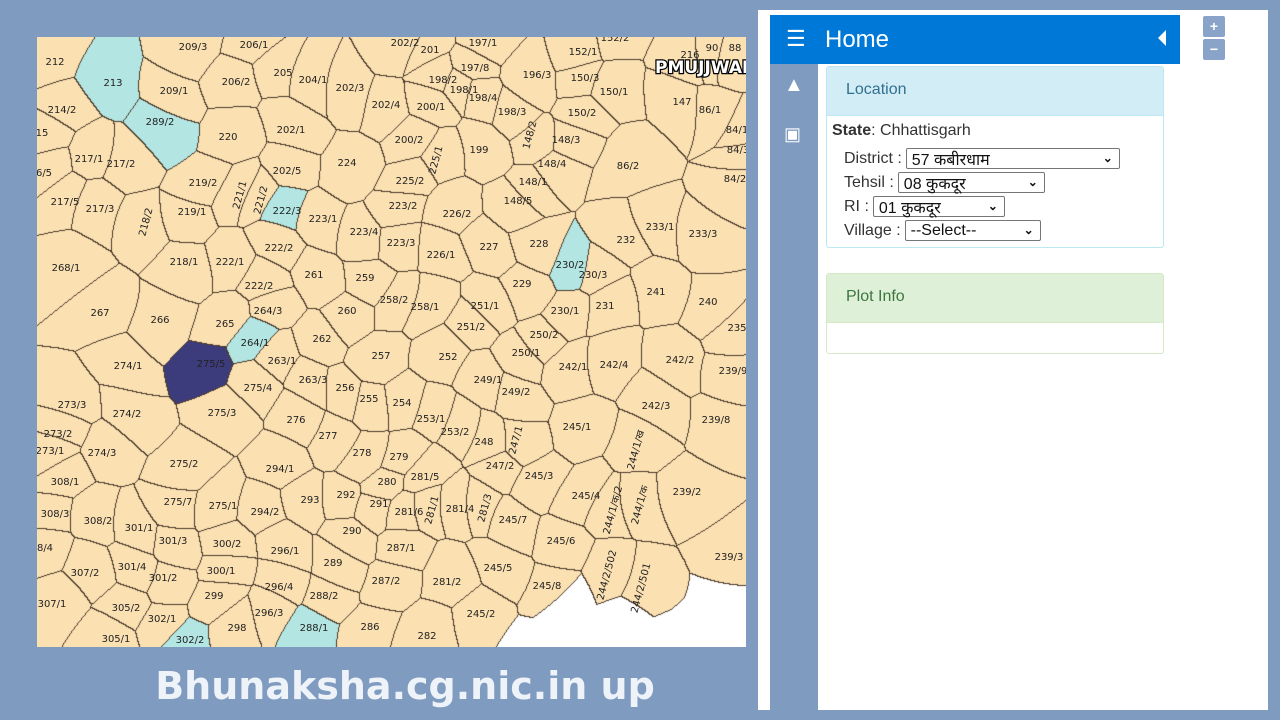 The width and height of the screenshot is (1280, 720). I want to click on plot-label: 226/2, so click(457, 214).